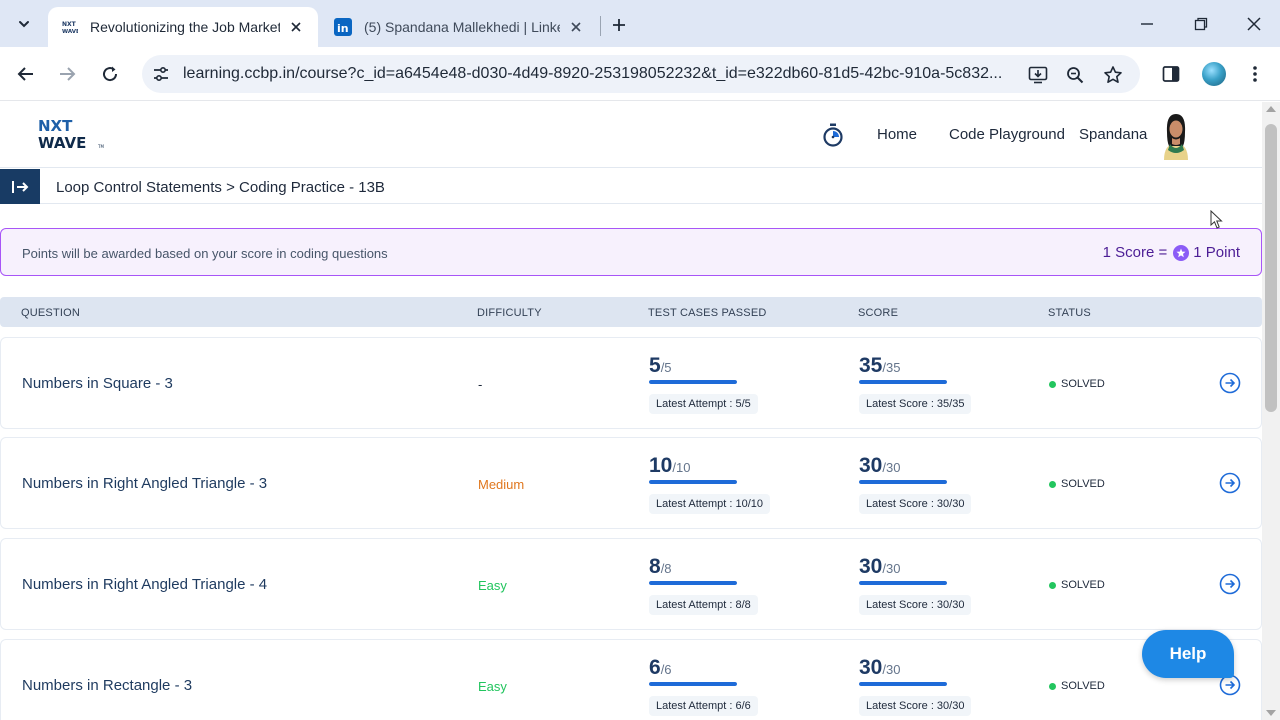 This screenshot has width=1280, height=720. What do you see at coordinates (1007, 134) in the screenshot?
I see `nav-code-playground-link: Code Playground` at bounding box center [1007, 134].